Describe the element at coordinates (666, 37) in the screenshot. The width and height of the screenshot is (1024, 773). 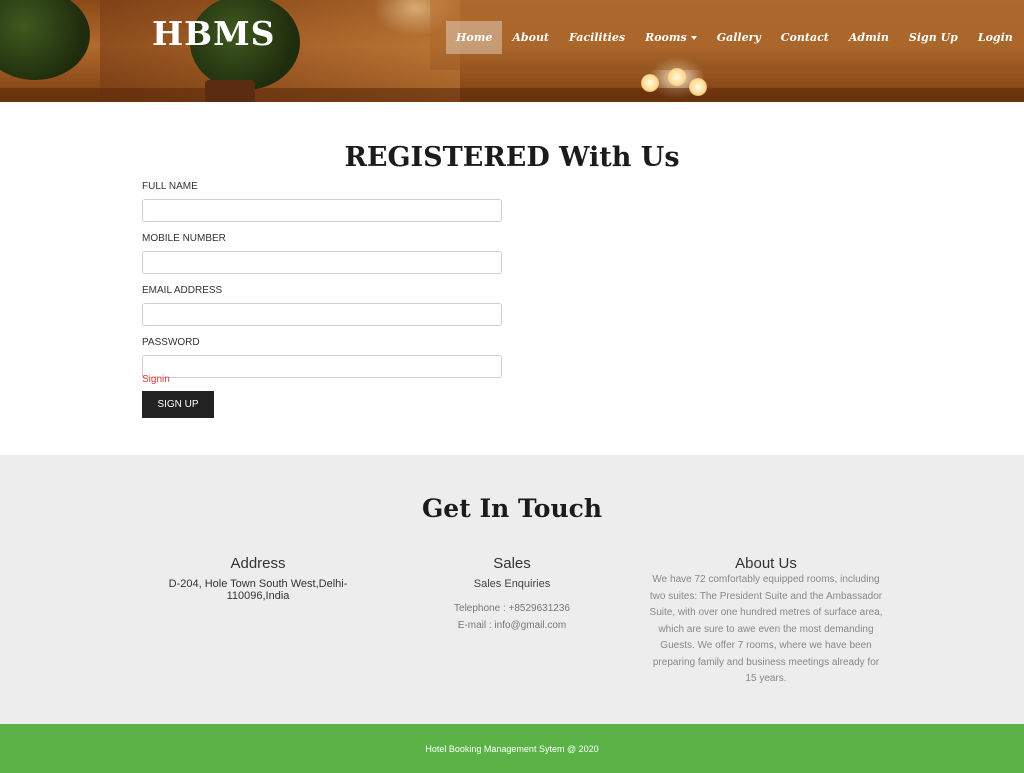
I see `nav-rooms-label: Rooms` at that location.